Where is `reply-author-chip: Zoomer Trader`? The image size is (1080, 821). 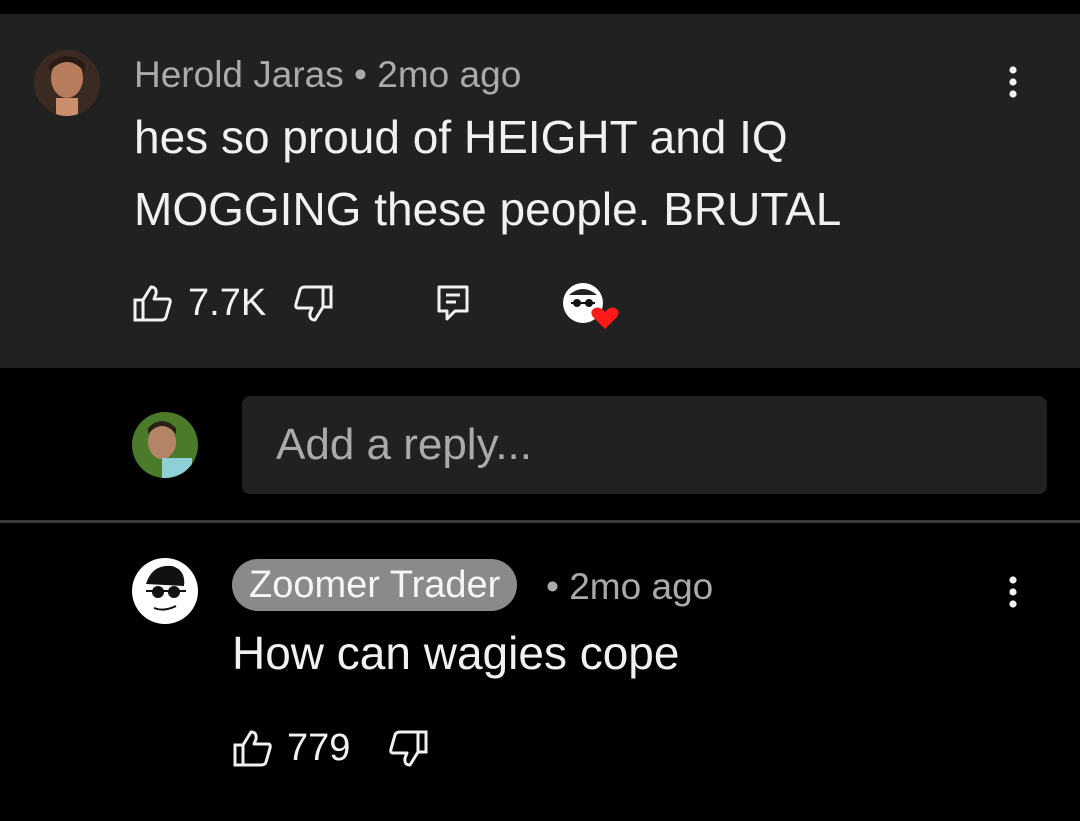
reply-author-chip: Zoomer Trader is located at coordinates (375, 585).